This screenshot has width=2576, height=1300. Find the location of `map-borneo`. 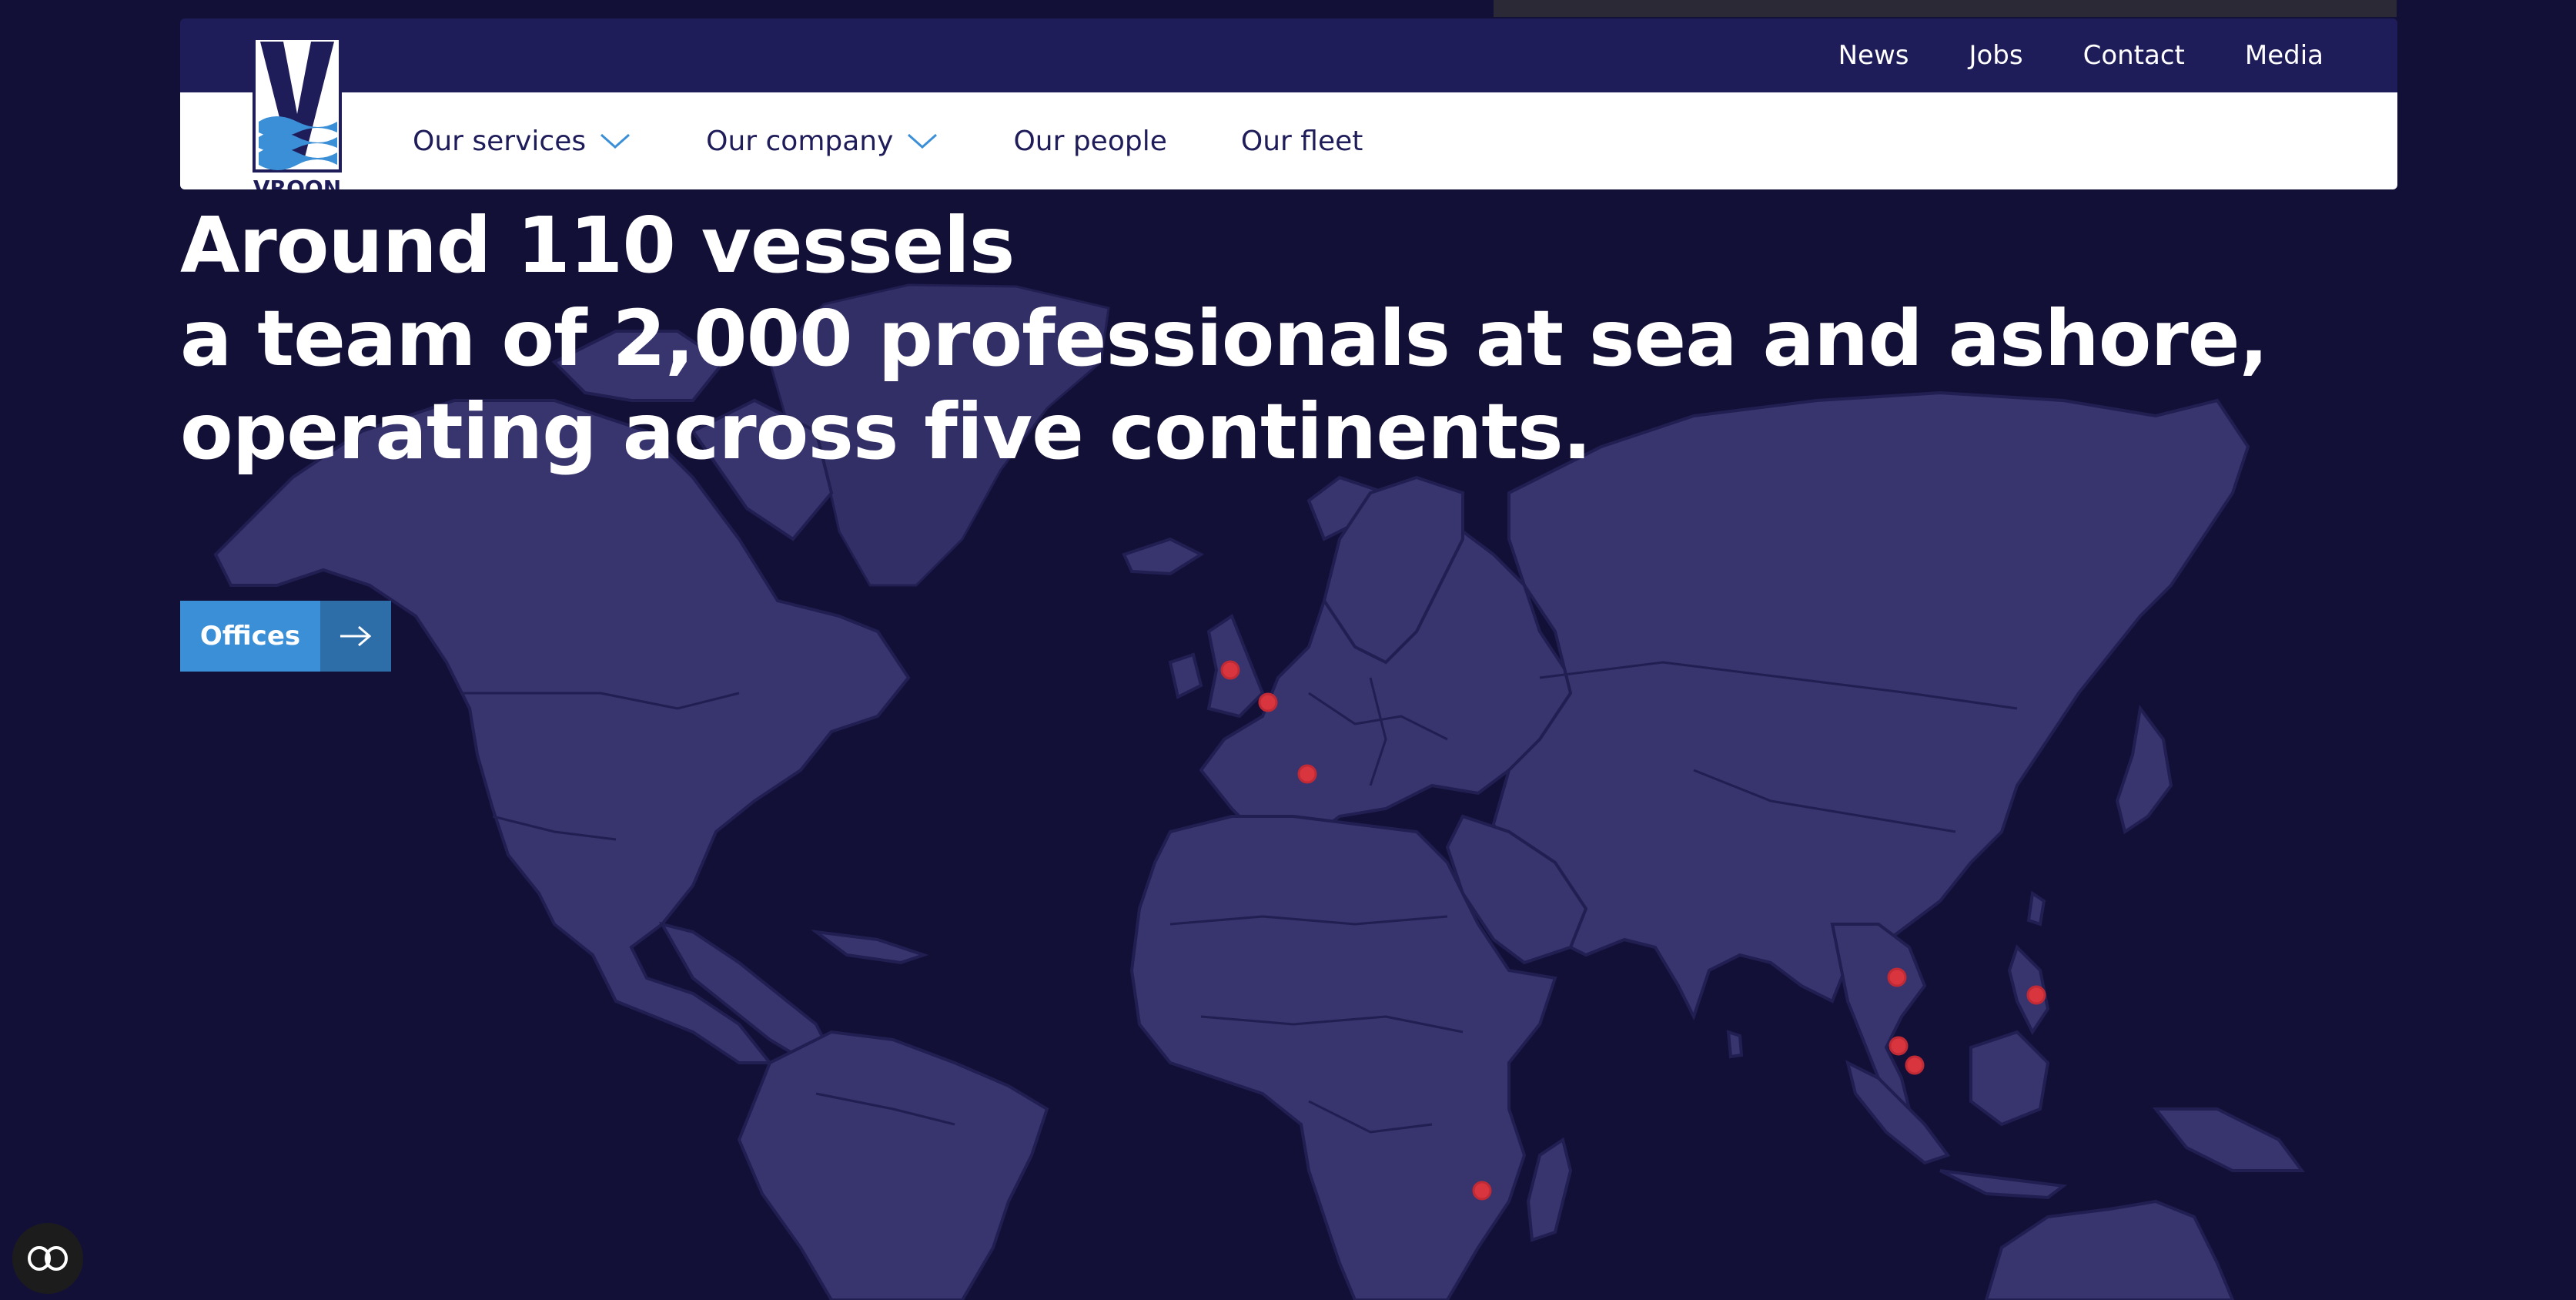

map-borneo is located at coordinates (2010, 1079).